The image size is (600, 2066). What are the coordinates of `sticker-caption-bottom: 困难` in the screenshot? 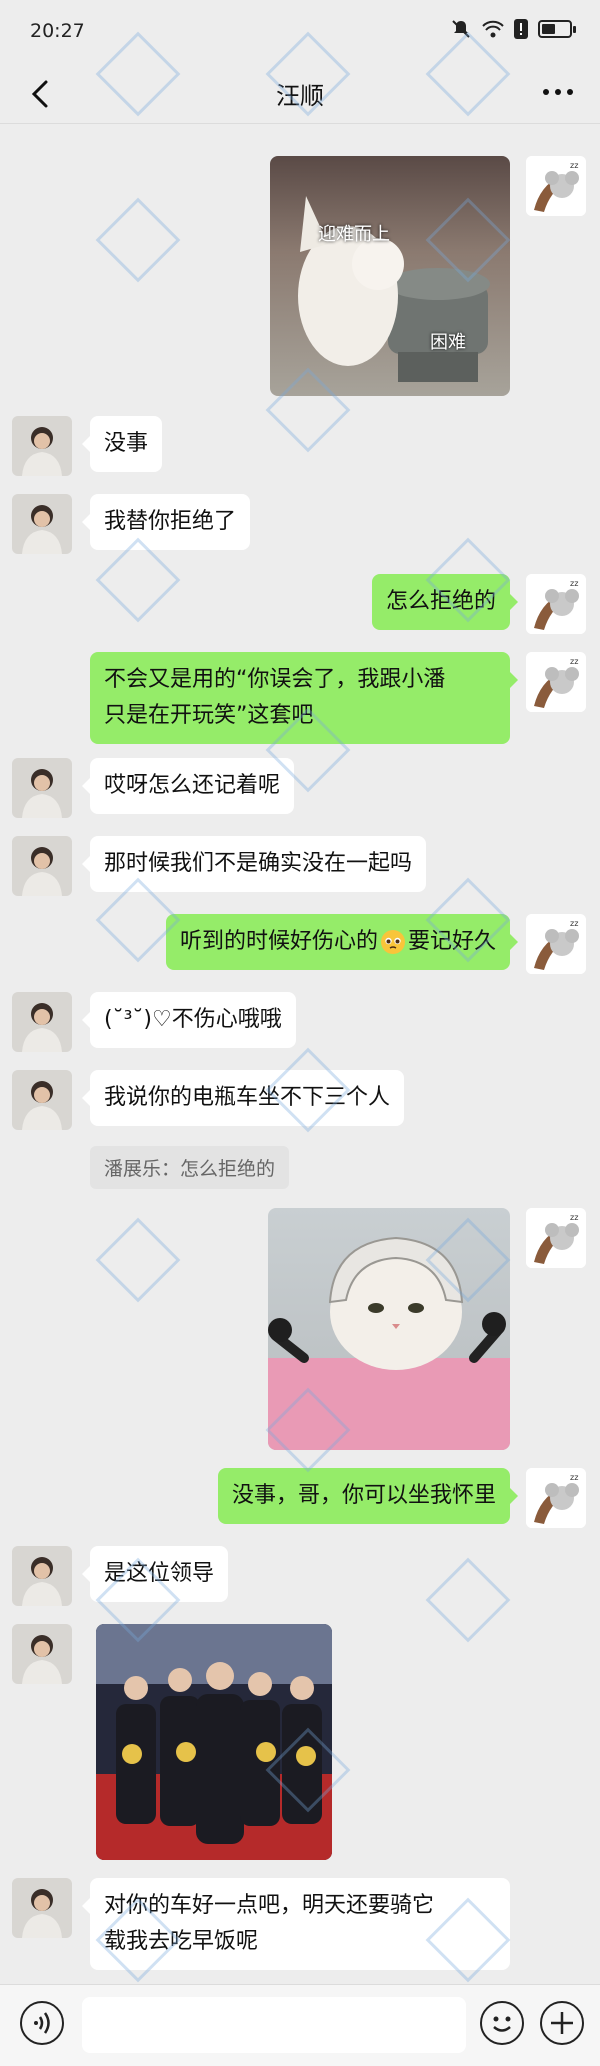 It's located at (448, 342).